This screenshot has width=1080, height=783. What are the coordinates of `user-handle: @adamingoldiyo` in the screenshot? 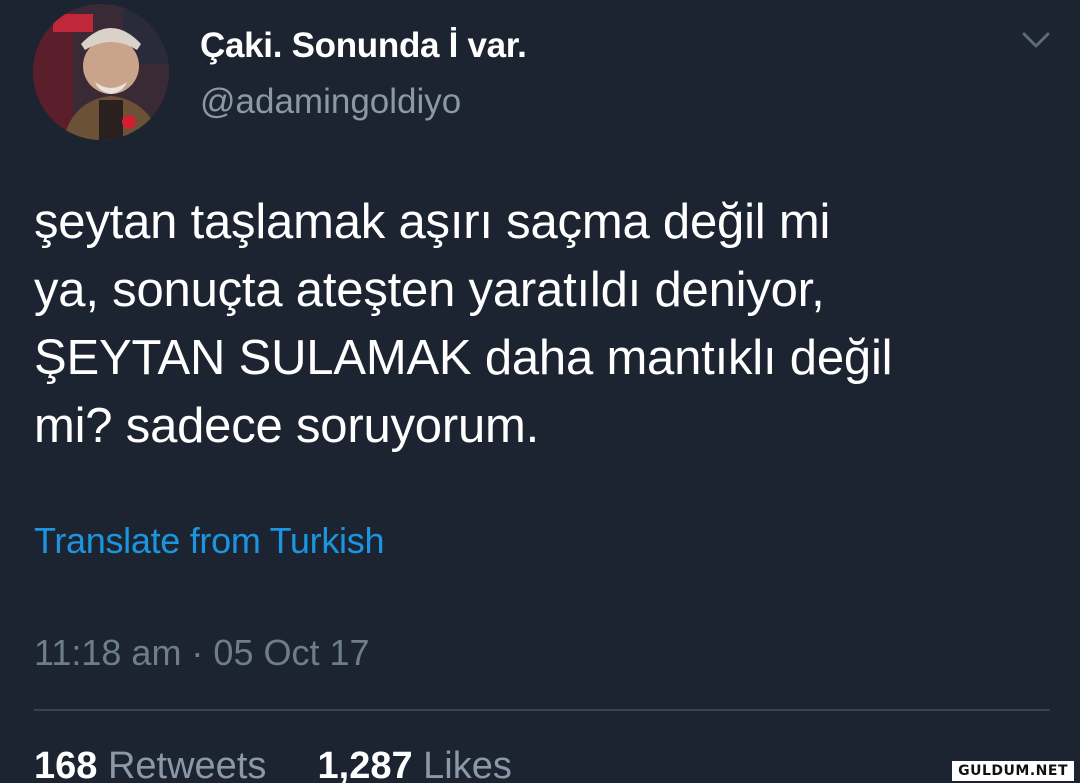 It's located at (330, 102).